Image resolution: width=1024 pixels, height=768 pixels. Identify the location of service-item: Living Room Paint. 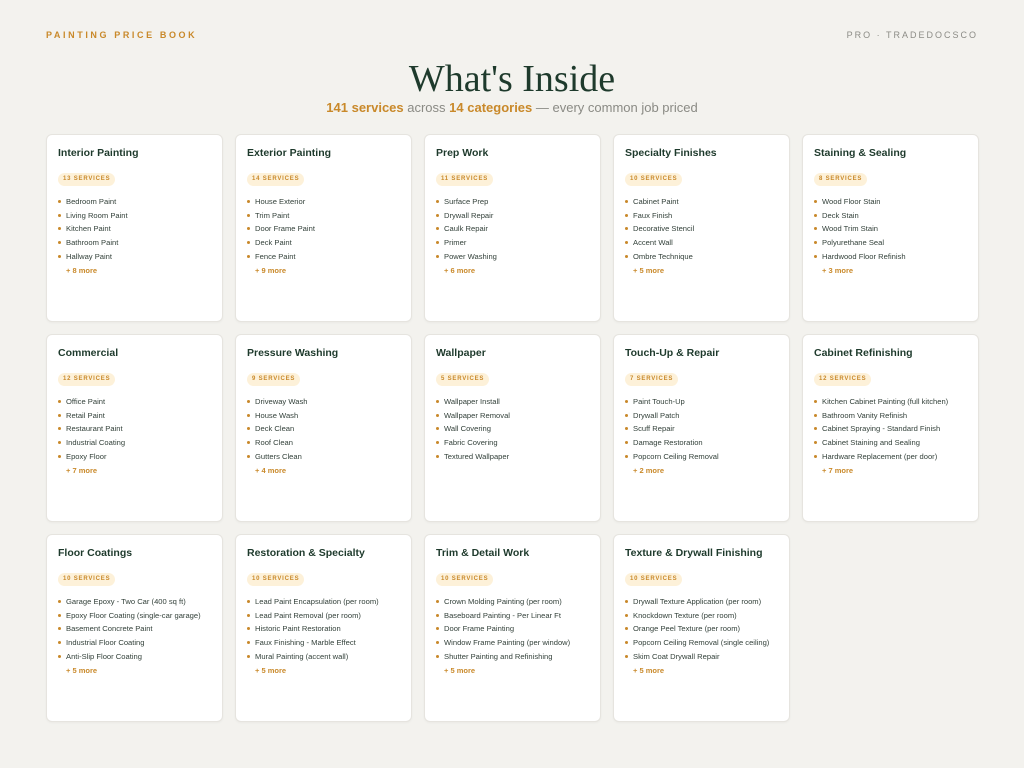
(134, 216).